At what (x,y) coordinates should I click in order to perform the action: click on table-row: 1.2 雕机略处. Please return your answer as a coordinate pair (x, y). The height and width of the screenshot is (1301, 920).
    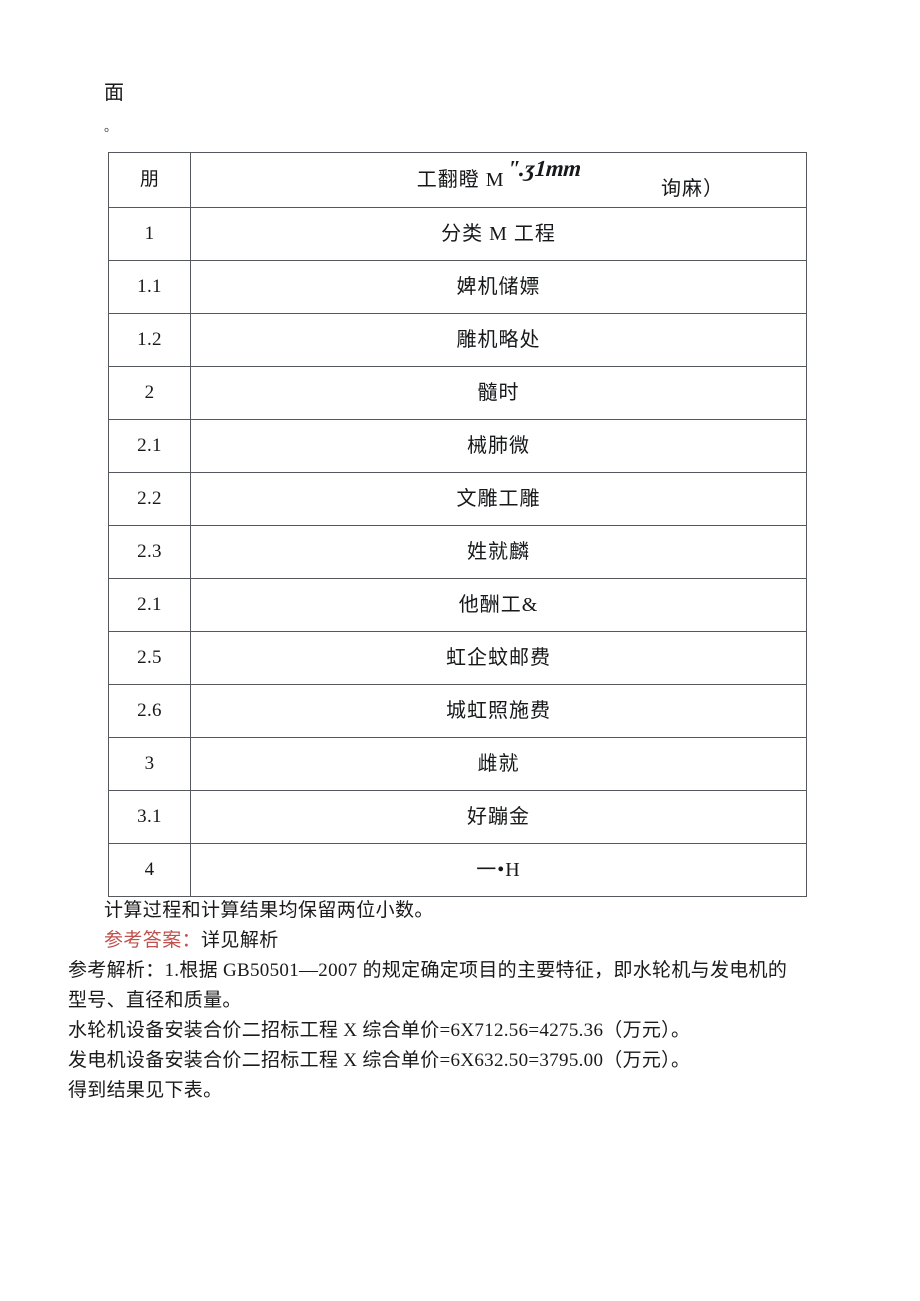
    Looking at the image, I should click on (457, 340).